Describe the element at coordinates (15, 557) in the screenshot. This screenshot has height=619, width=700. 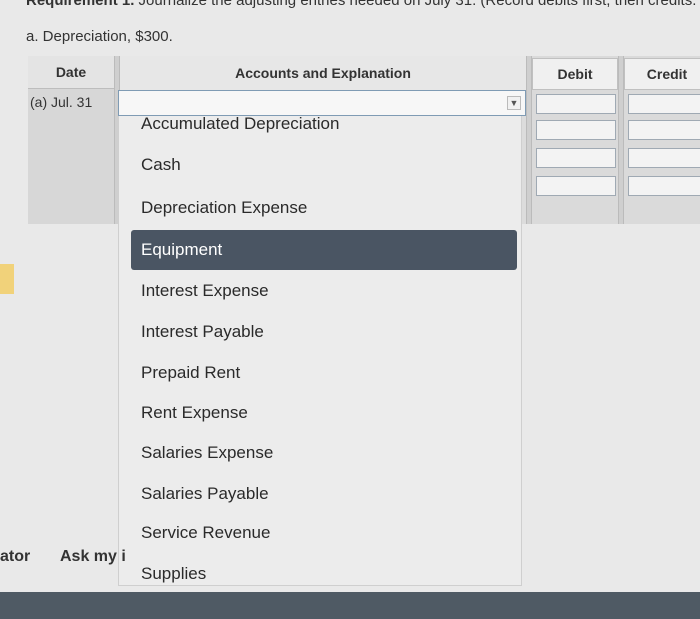
I see `calculator-link: ator` at that location.